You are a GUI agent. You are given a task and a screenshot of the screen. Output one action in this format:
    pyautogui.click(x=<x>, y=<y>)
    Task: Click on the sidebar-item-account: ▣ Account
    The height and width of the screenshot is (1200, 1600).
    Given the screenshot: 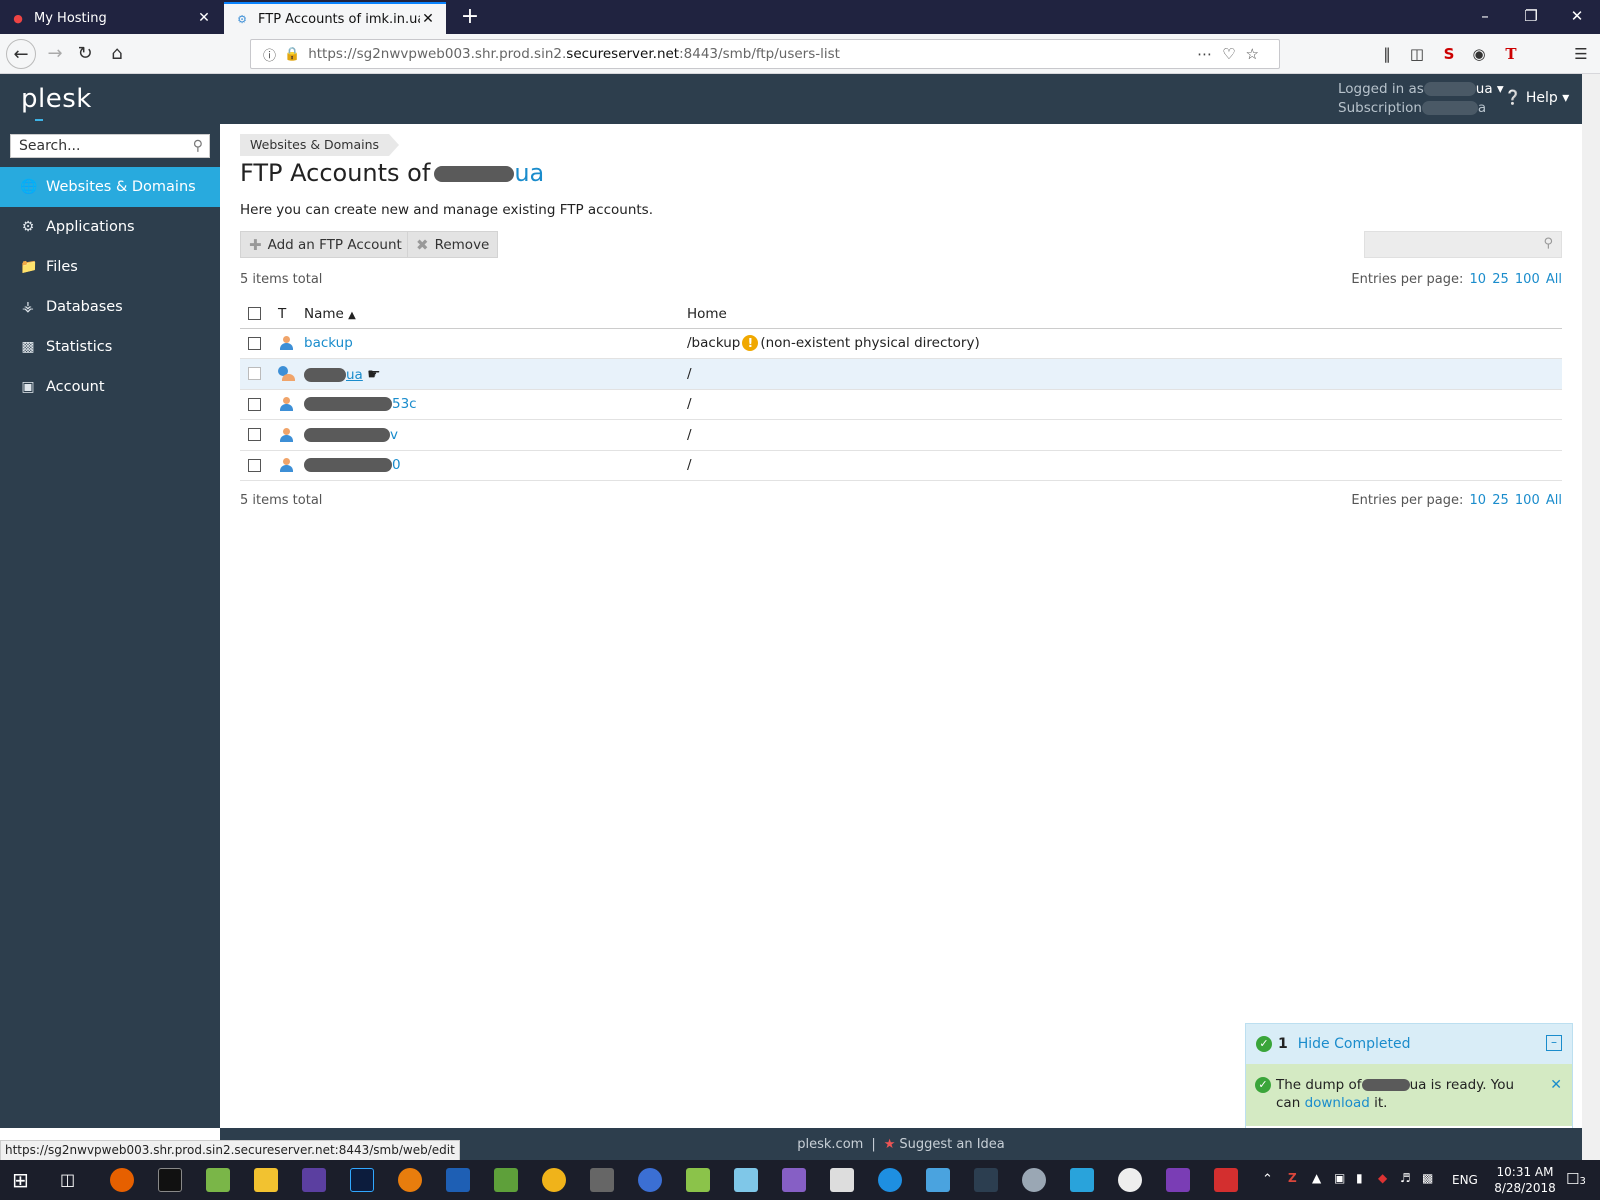 What is the action you would take?
    pyautogui.click(x=110, y=387)
    